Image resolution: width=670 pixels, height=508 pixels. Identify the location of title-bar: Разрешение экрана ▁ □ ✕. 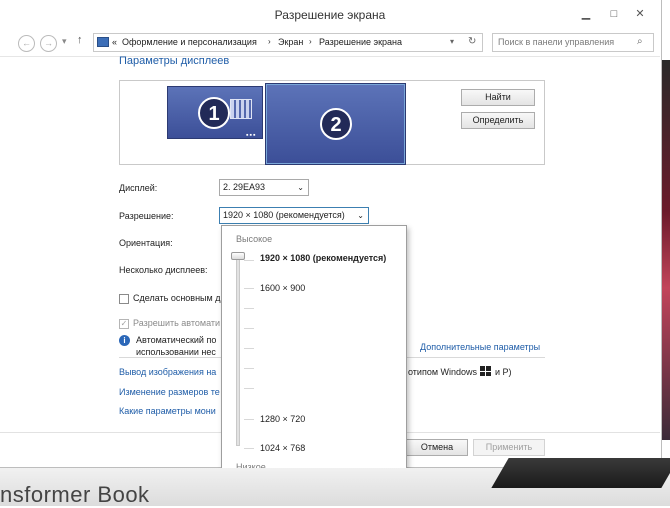
(330, 15).